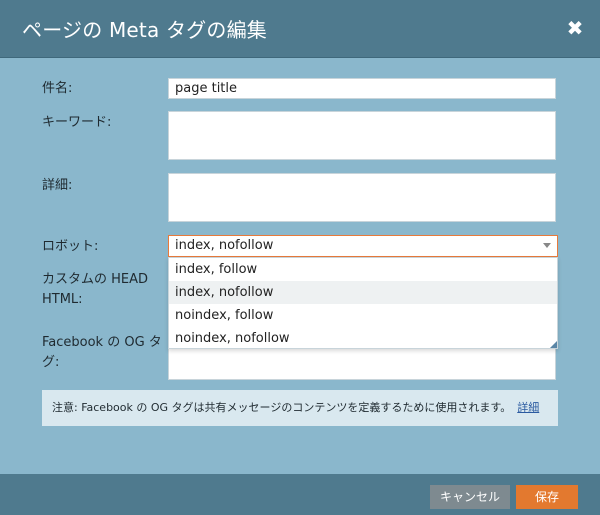 The image size is (600, 515). Describe the element at coordinates (362, 135) in the screenshot. I see `keywords-field` at that location.